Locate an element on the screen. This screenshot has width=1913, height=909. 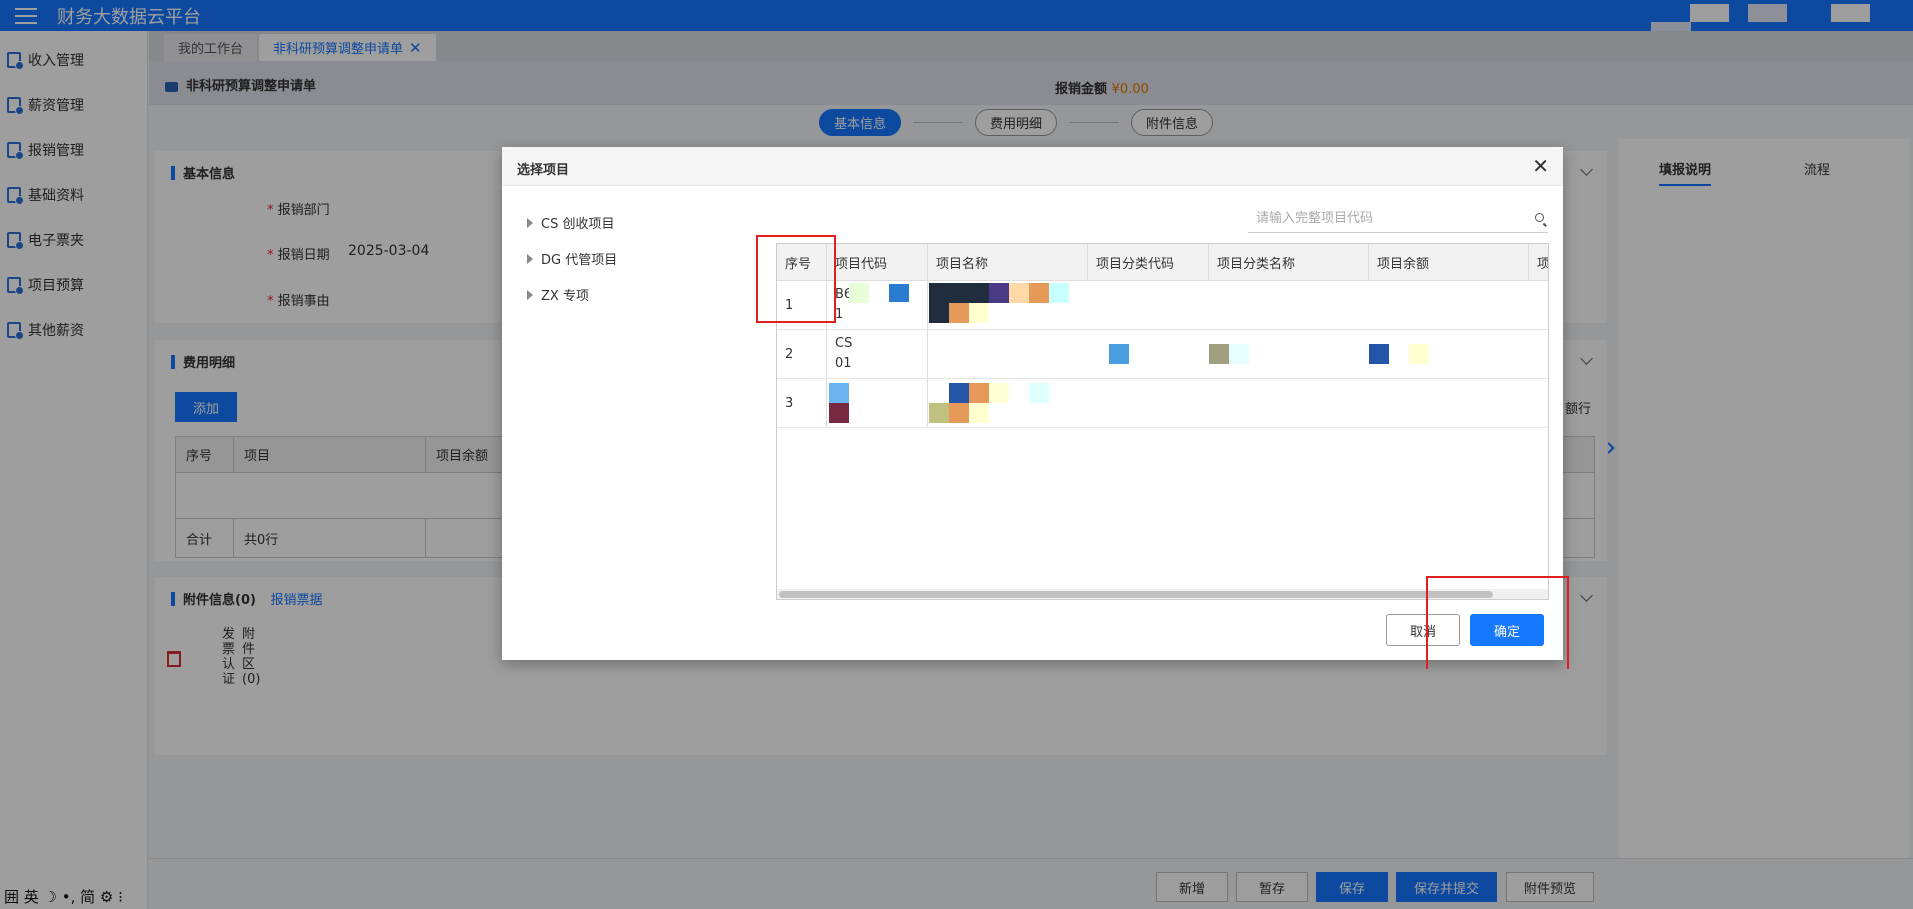
table-row: 2 CS 01 is located at coordinates (1162, 354).